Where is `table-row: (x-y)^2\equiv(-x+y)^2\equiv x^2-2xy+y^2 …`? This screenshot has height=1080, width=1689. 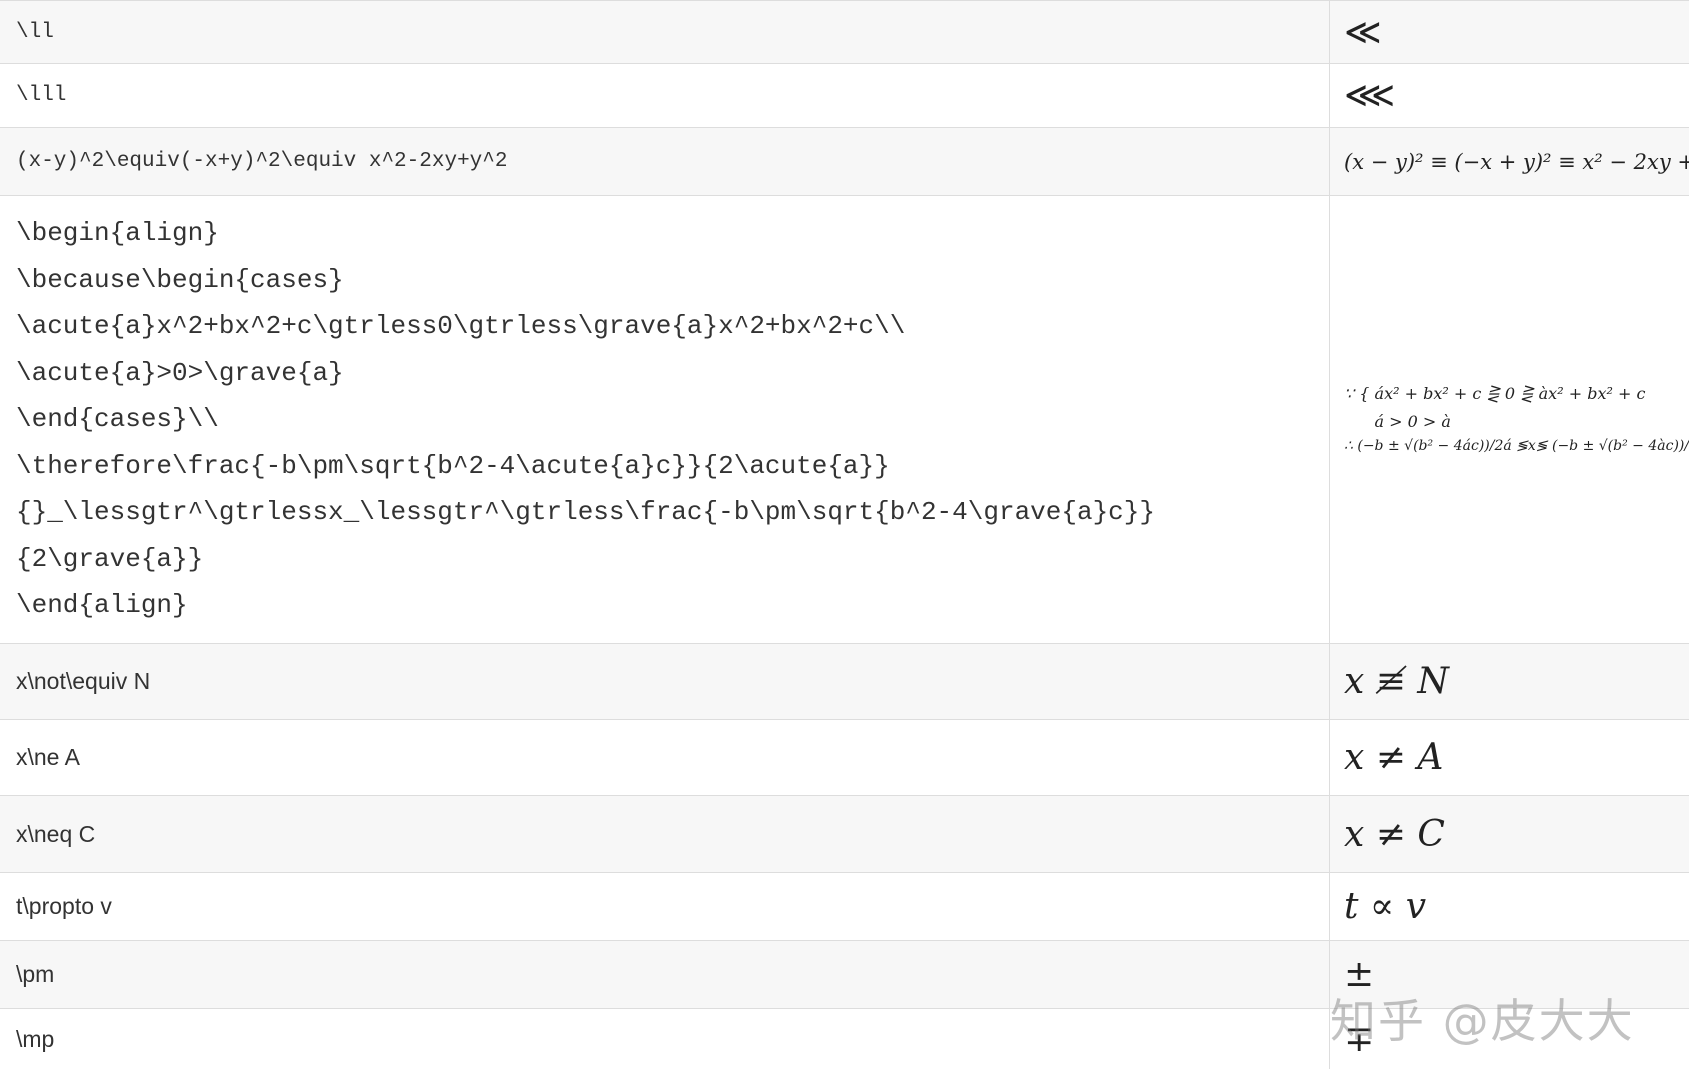 table-row: (x-y)^2\equiv(-x+y)^2\equiv x^2-2xy+y^2 … is located at coordinates (844, 162).